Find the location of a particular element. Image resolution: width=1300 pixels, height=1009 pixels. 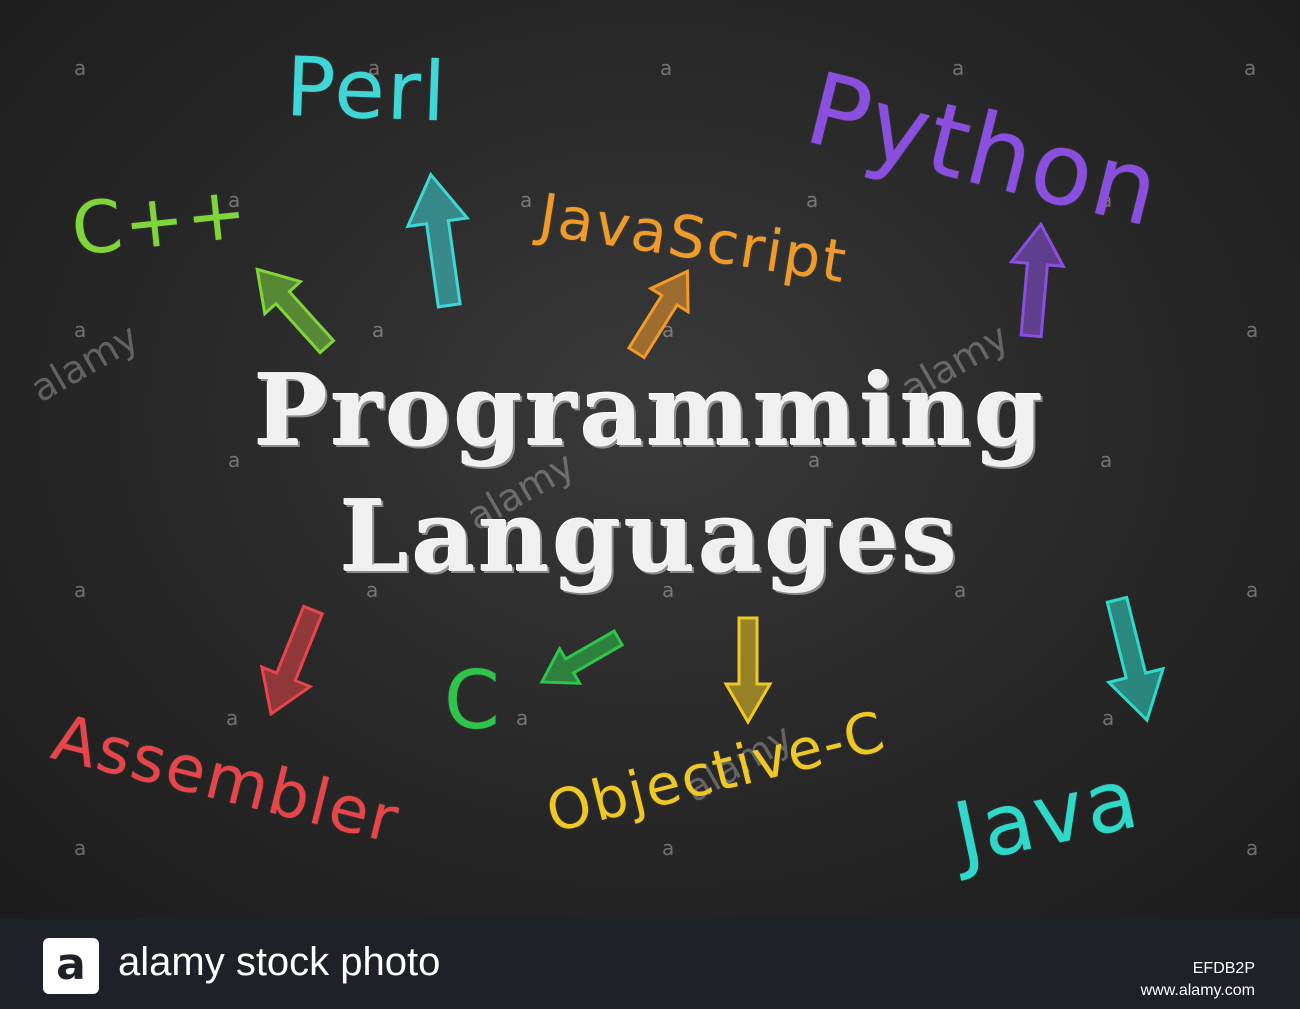

footer-brand: alamy stock photo is located at coordinates (279, 962).